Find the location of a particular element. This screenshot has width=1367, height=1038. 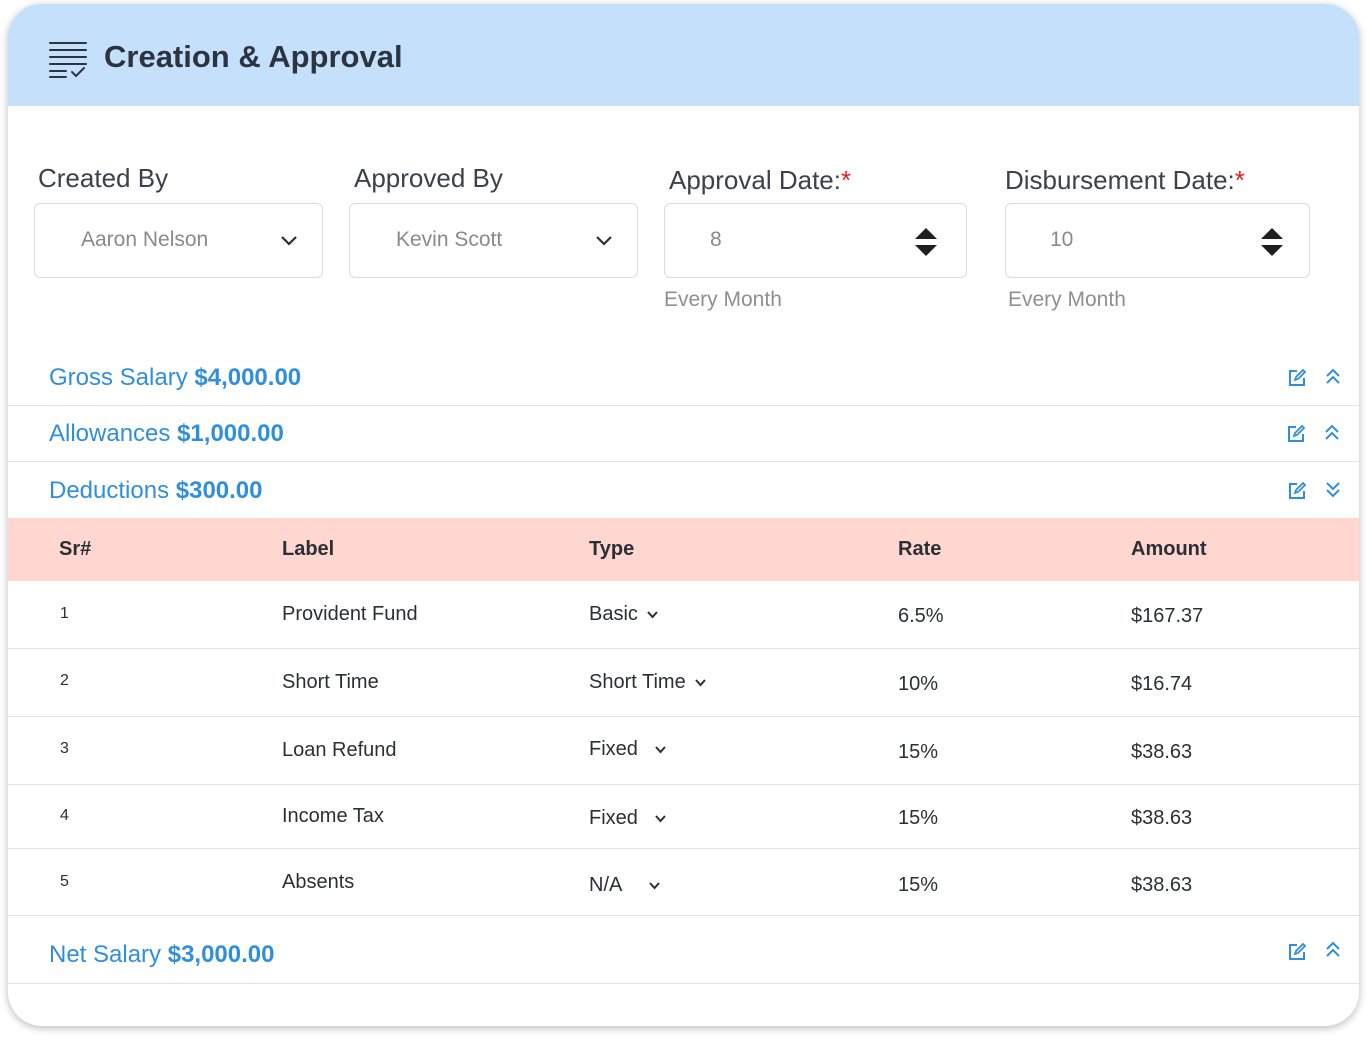

cell-rate: 10% is located at coordinates (918, 684).